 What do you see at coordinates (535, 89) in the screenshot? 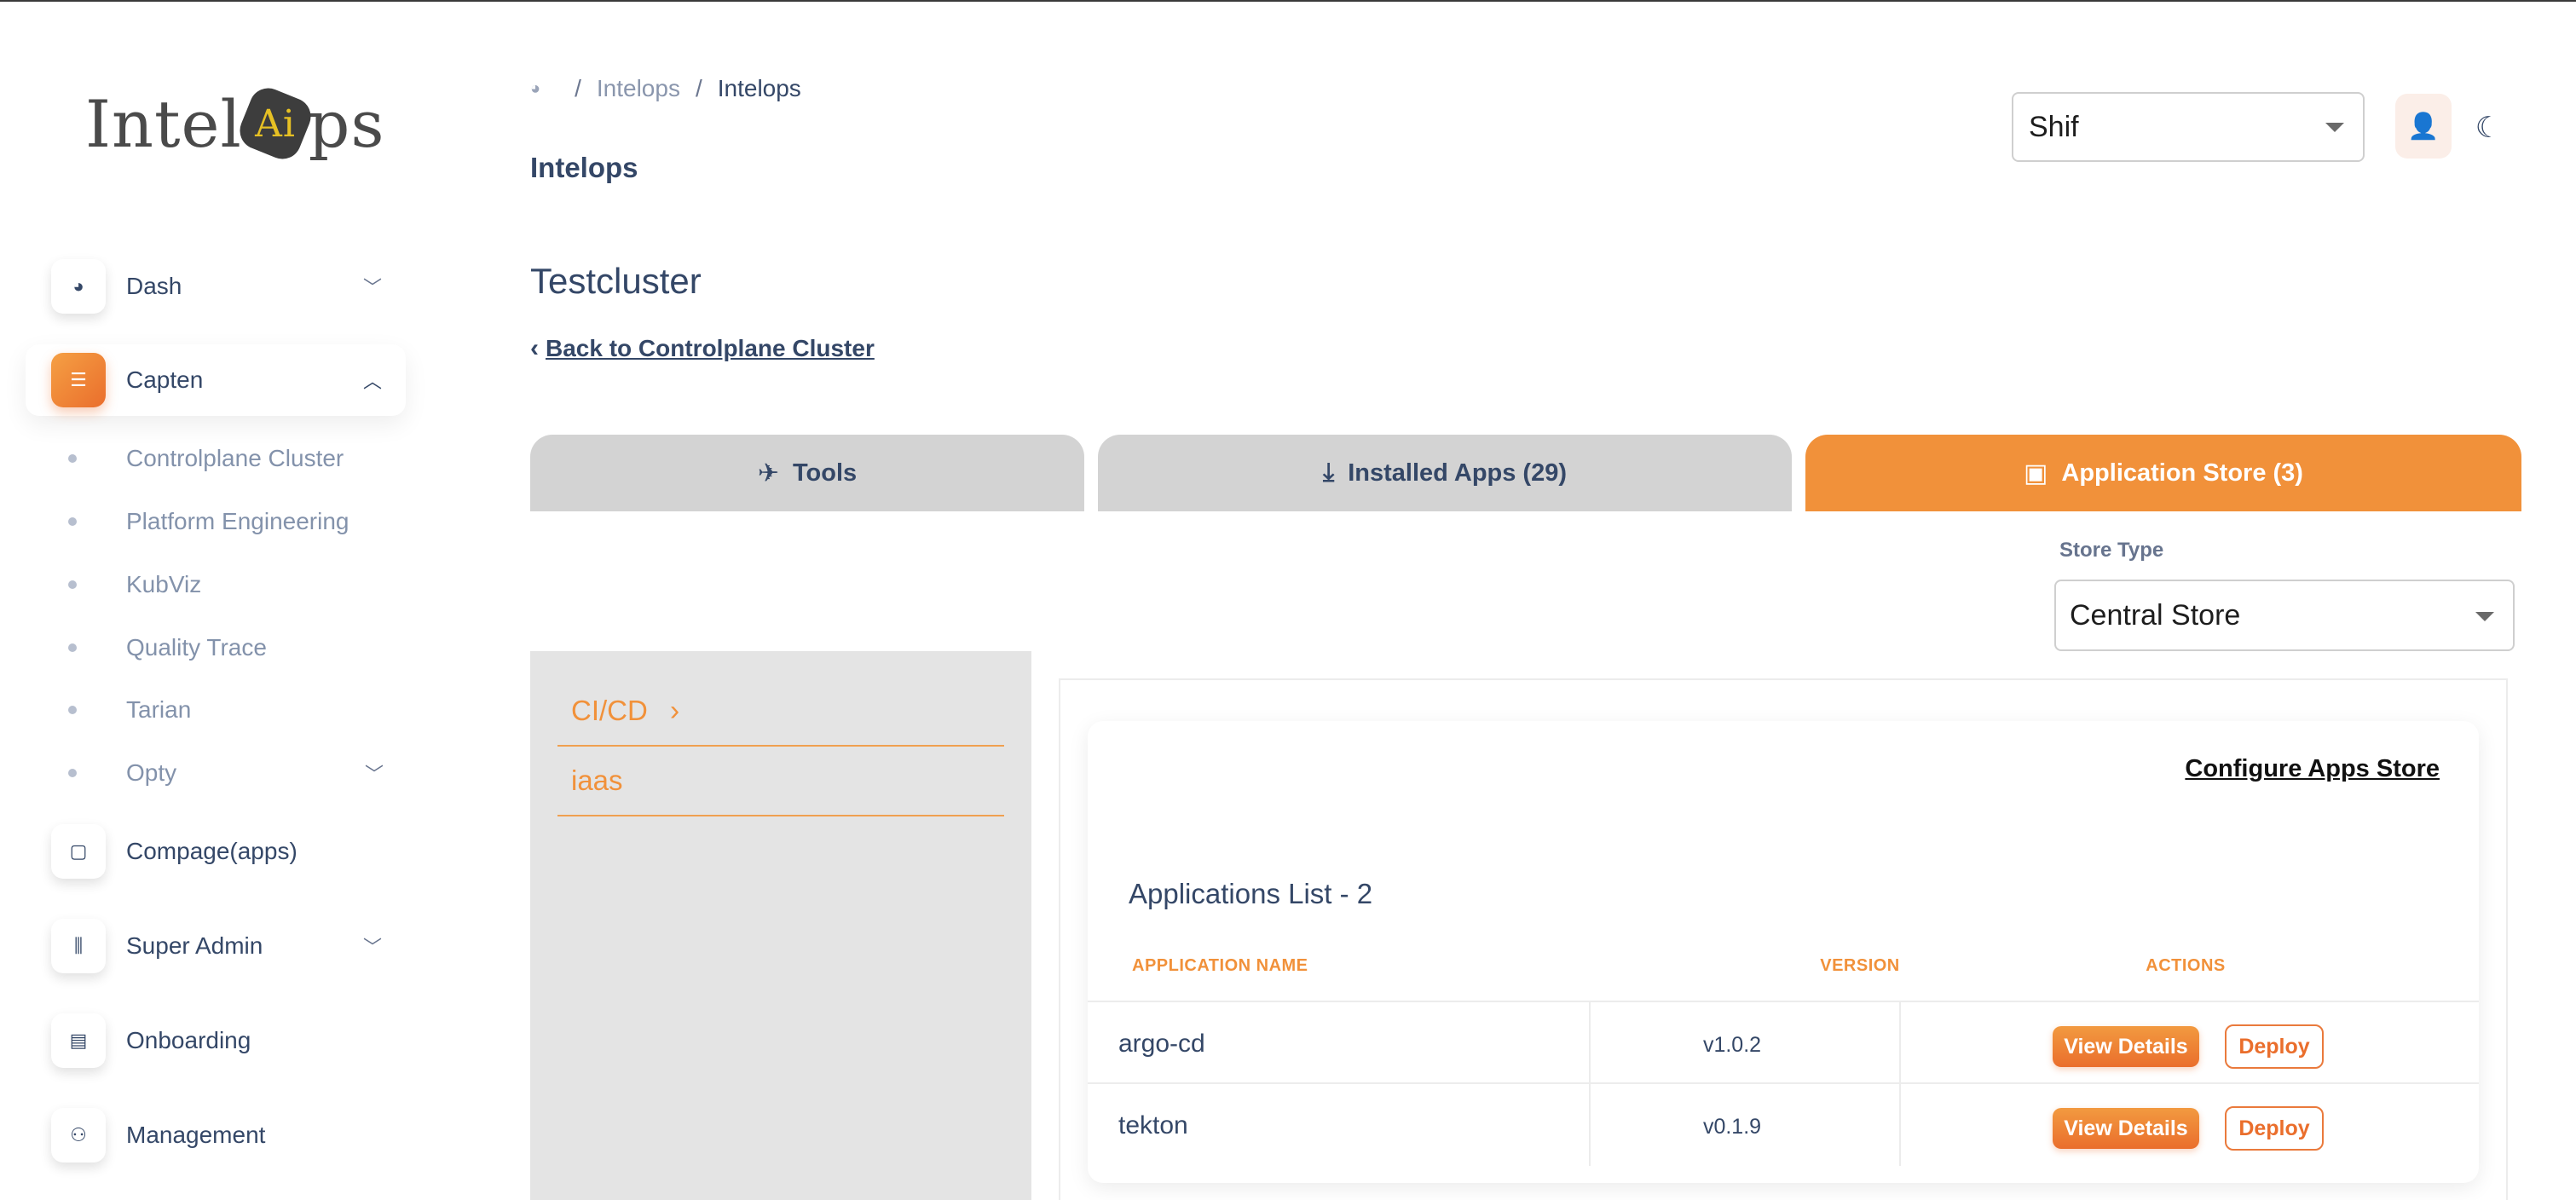
I see `home-icon: ◕` at bounding box center [535, 89].